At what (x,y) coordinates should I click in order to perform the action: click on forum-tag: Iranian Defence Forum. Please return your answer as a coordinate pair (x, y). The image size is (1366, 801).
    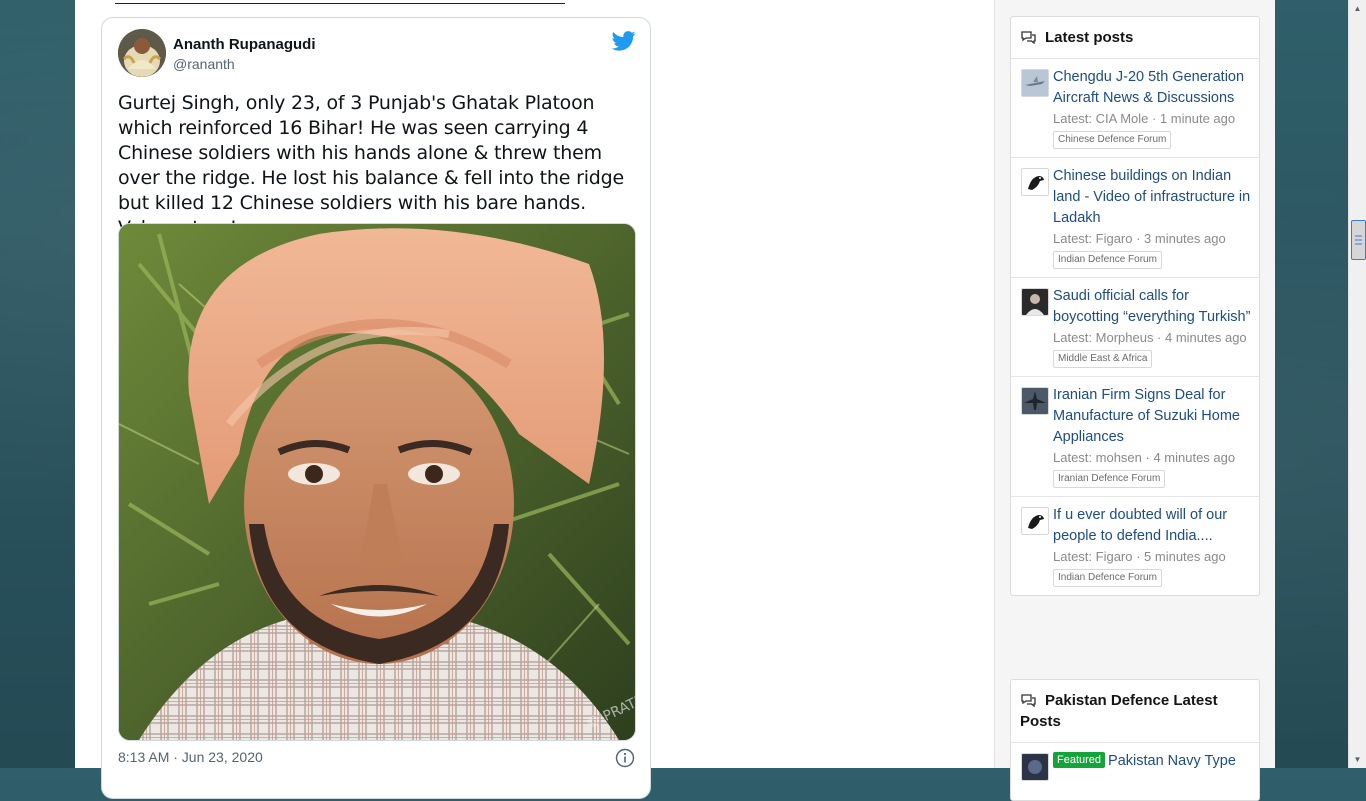
    Looking at the image, I should click on (1109, 479).